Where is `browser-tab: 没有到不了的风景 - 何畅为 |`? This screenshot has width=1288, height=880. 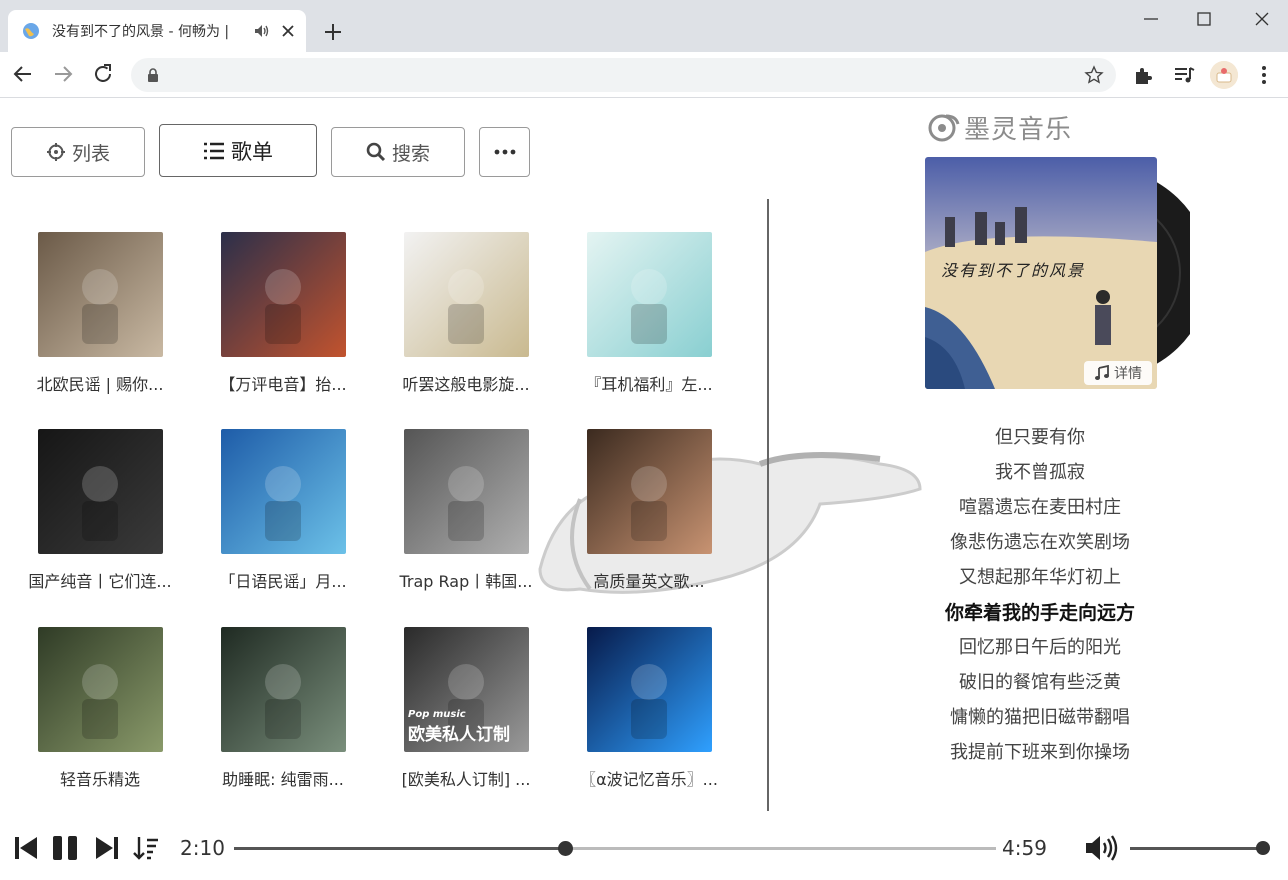 browser-tab: 没有到不了的风景 - 何畅为 | is located at coordinates (157, 31).